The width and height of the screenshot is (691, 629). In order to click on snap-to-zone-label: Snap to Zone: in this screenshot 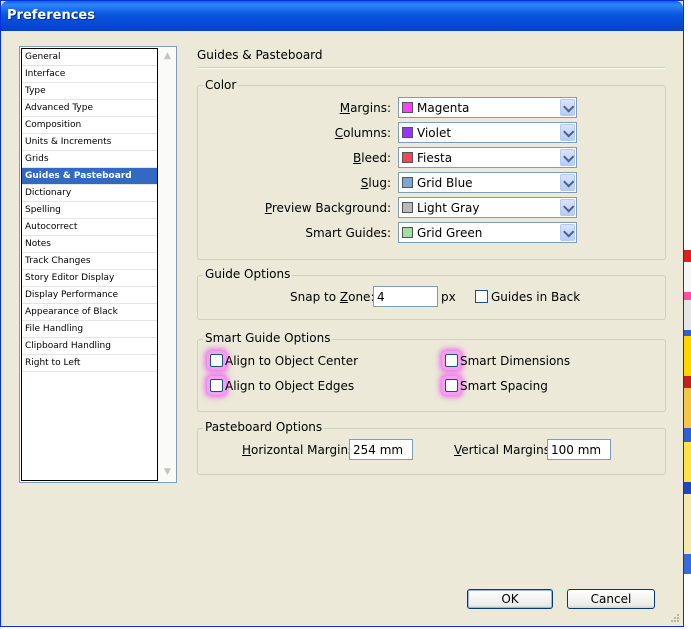, I will do `click(332, 297)`.